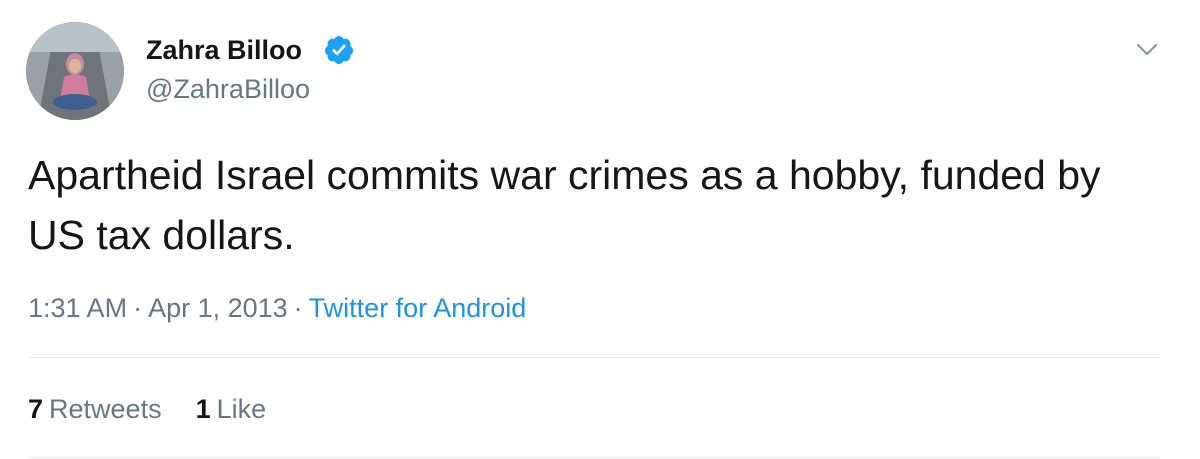 This screenshot has width=1200, height=459. Describe the element at coordinates (218, 308) in the screenshot. I see `tweet-date: Apr 1, 2013` at that location.